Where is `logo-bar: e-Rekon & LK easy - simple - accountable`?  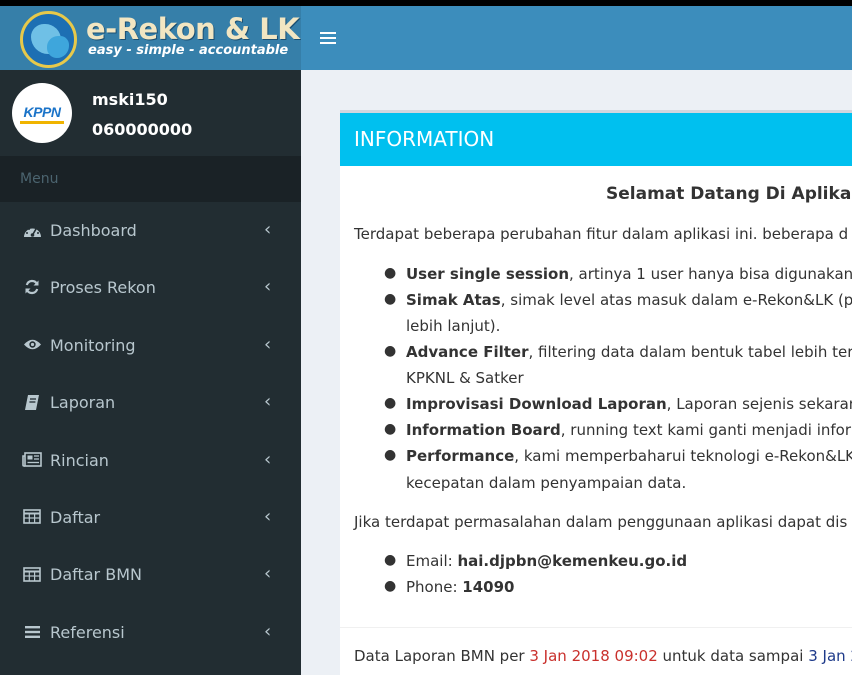 logo-bar: e-Rekon & LK easy - simple - accountable is located at coordinates (150, 38).